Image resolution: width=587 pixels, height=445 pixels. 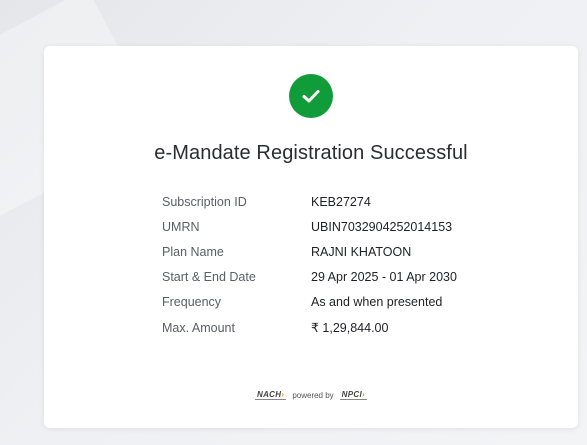 I want to click on detail-label: Subscription ID, so click(x=204, y=201).